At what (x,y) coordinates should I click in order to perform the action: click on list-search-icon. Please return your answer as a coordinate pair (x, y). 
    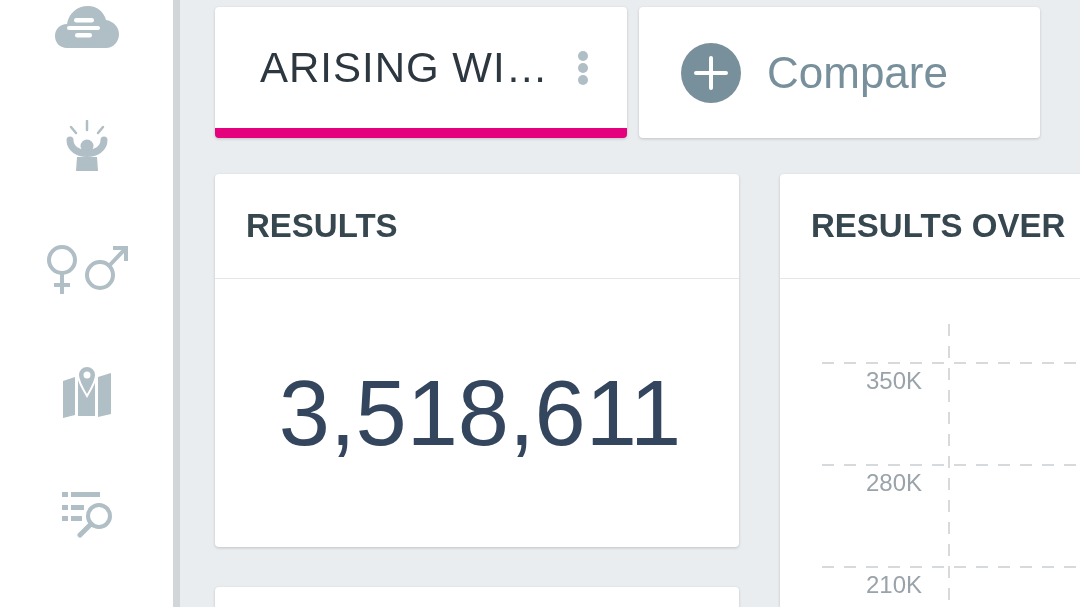
    Looking at the image, I should click on (86, 514).